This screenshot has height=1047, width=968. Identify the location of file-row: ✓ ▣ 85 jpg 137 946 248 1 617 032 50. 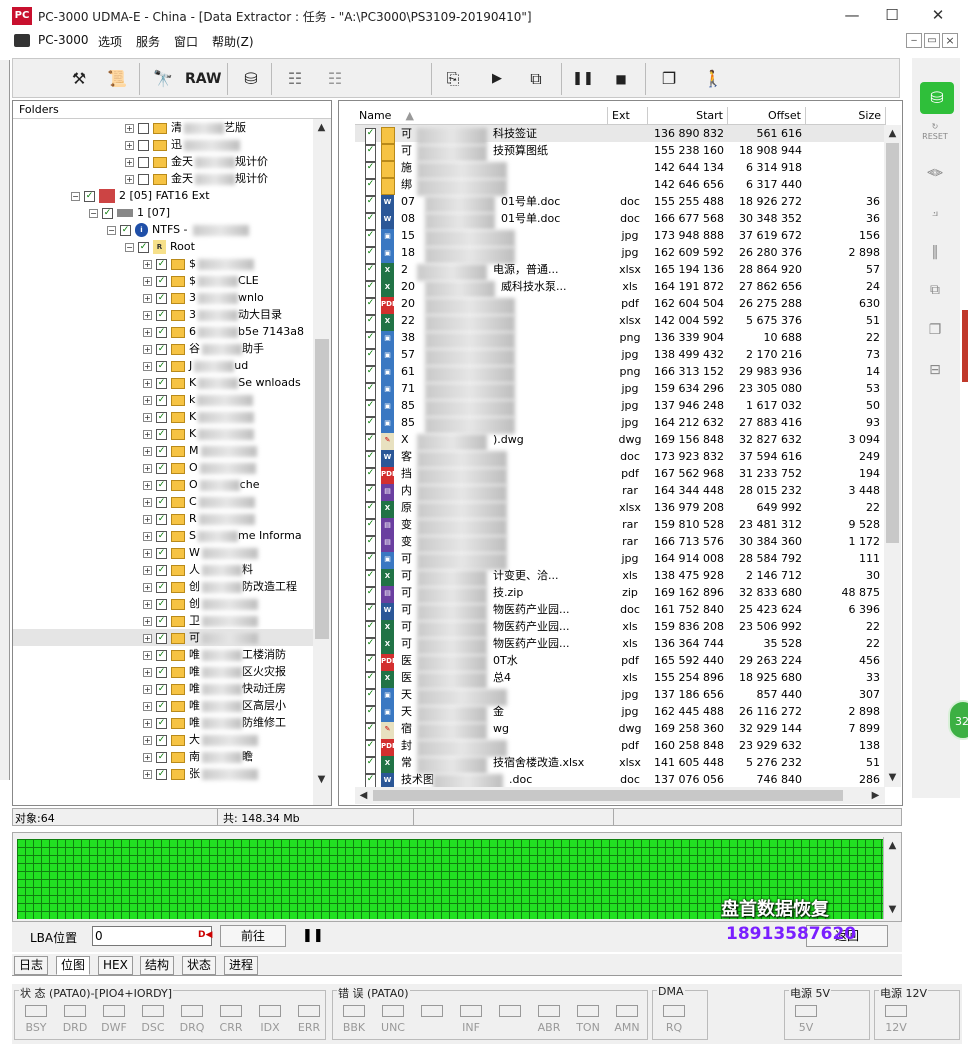
(620, 407).